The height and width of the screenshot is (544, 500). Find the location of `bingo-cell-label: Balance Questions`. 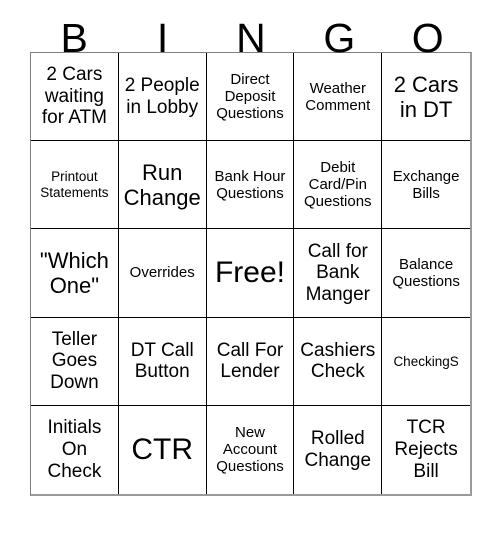

bingo-cell-label: Balance Questions is located at coordinates (426, 272).